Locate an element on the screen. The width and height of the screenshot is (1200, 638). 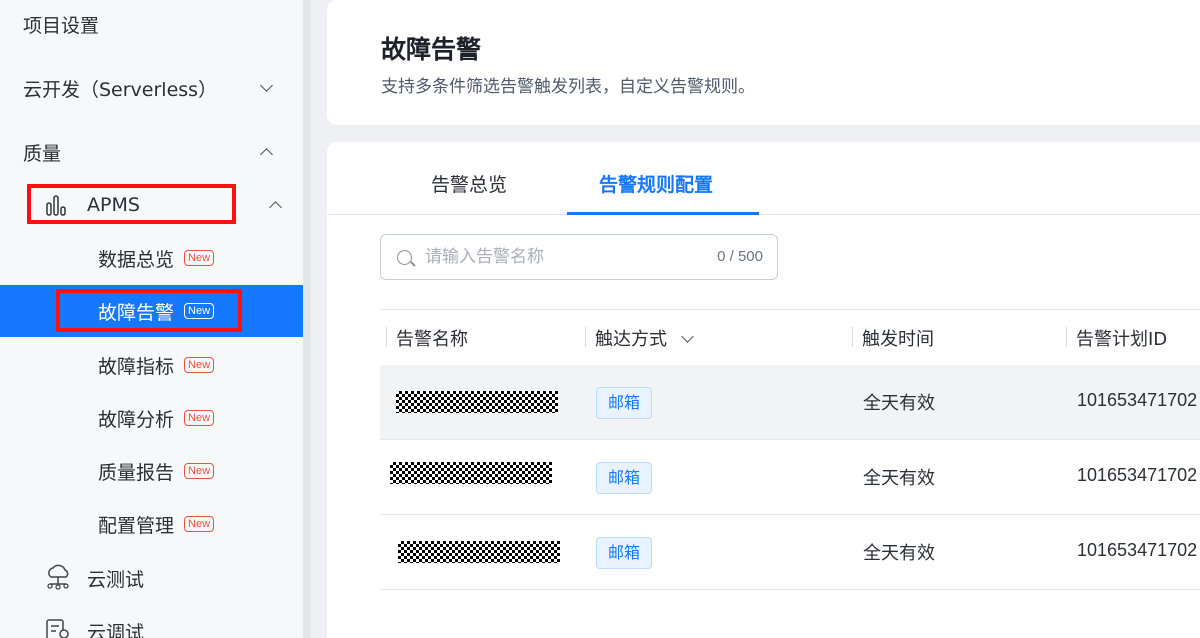
sidebar-item-label: 云调试 is located at coordinates (116, 629).